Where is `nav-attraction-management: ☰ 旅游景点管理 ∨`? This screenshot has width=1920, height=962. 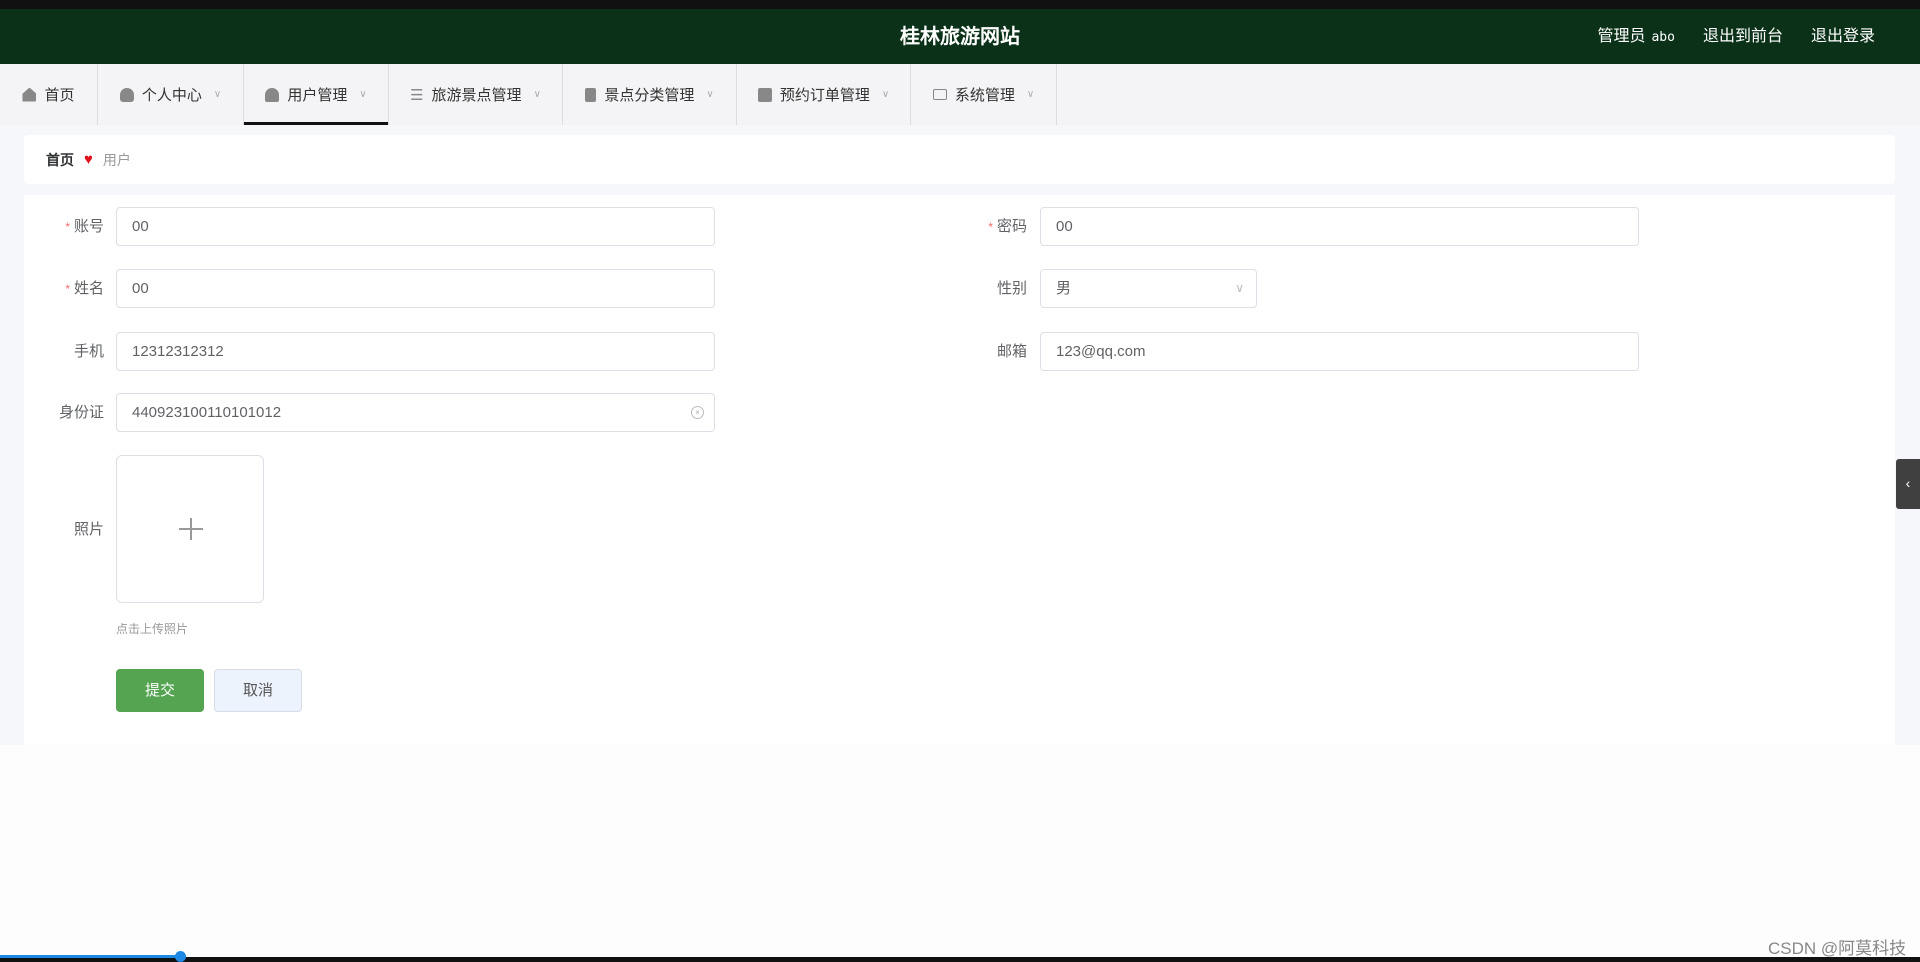 nav-attraction-management: ☰ 旅游景点管理 ∨ is located at coordinates (476, 94).